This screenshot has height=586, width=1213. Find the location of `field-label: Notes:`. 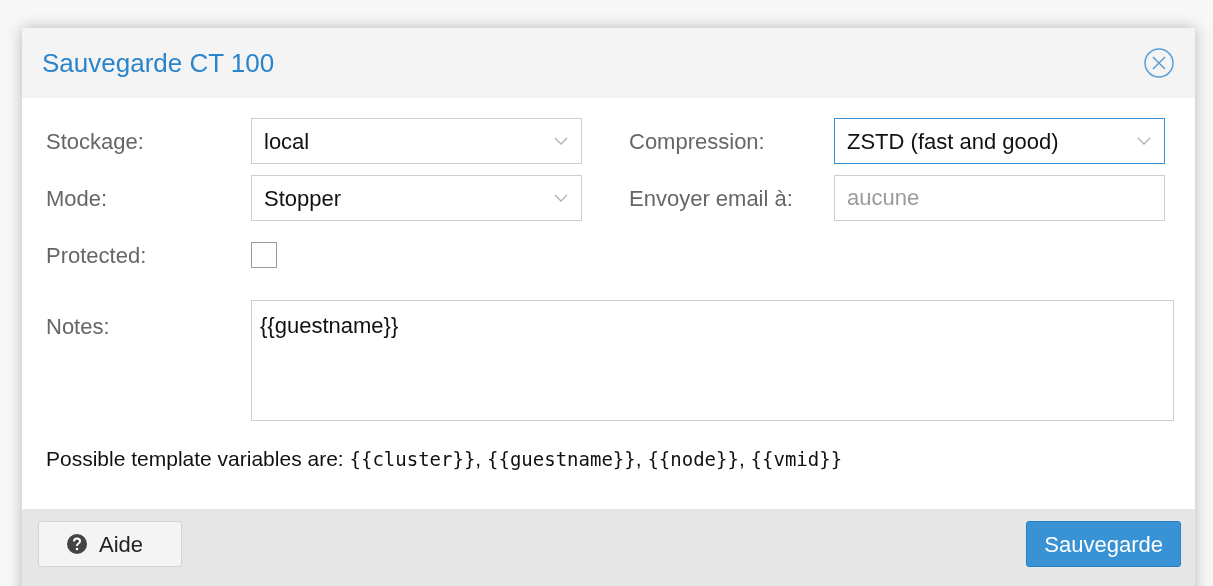

field-label: Notes: is located at coordinates (78, 327).